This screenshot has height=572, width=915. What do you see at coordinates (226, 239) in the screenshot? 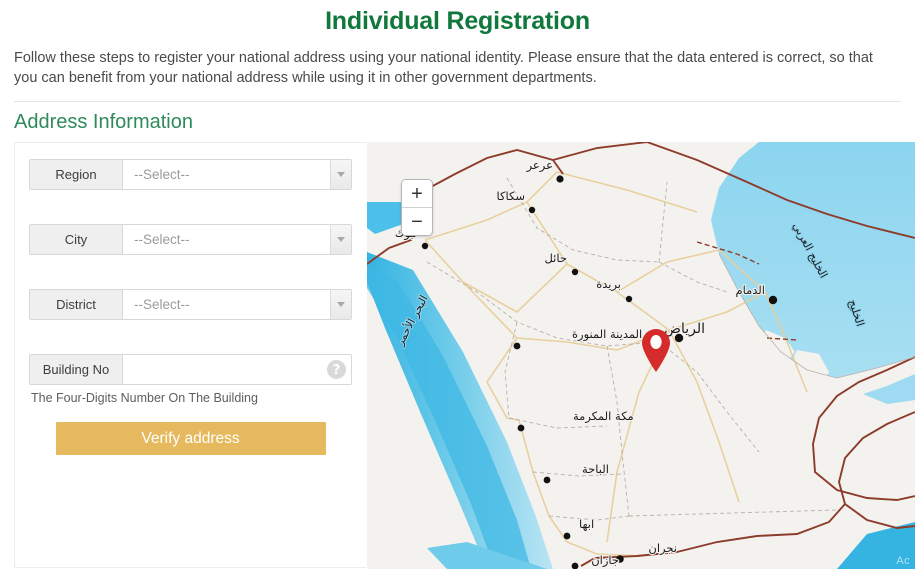
I see `select-city: --Select--` at bounding box center [226, 239].